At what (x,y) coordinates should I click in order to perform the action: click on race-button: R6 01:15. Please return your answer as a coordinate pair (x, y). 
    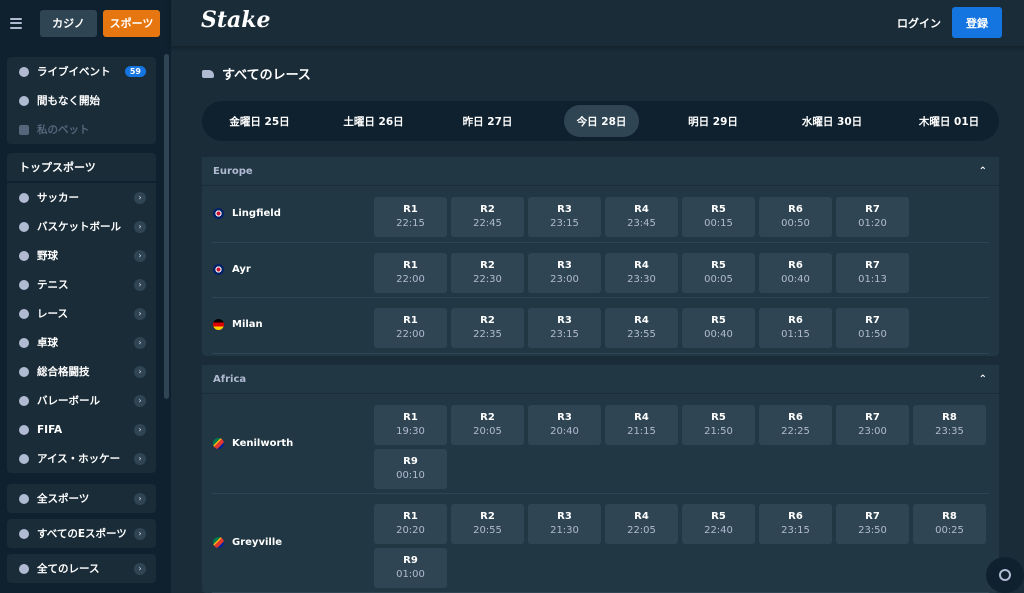
    Looking at the image, I should click on (795, 328).